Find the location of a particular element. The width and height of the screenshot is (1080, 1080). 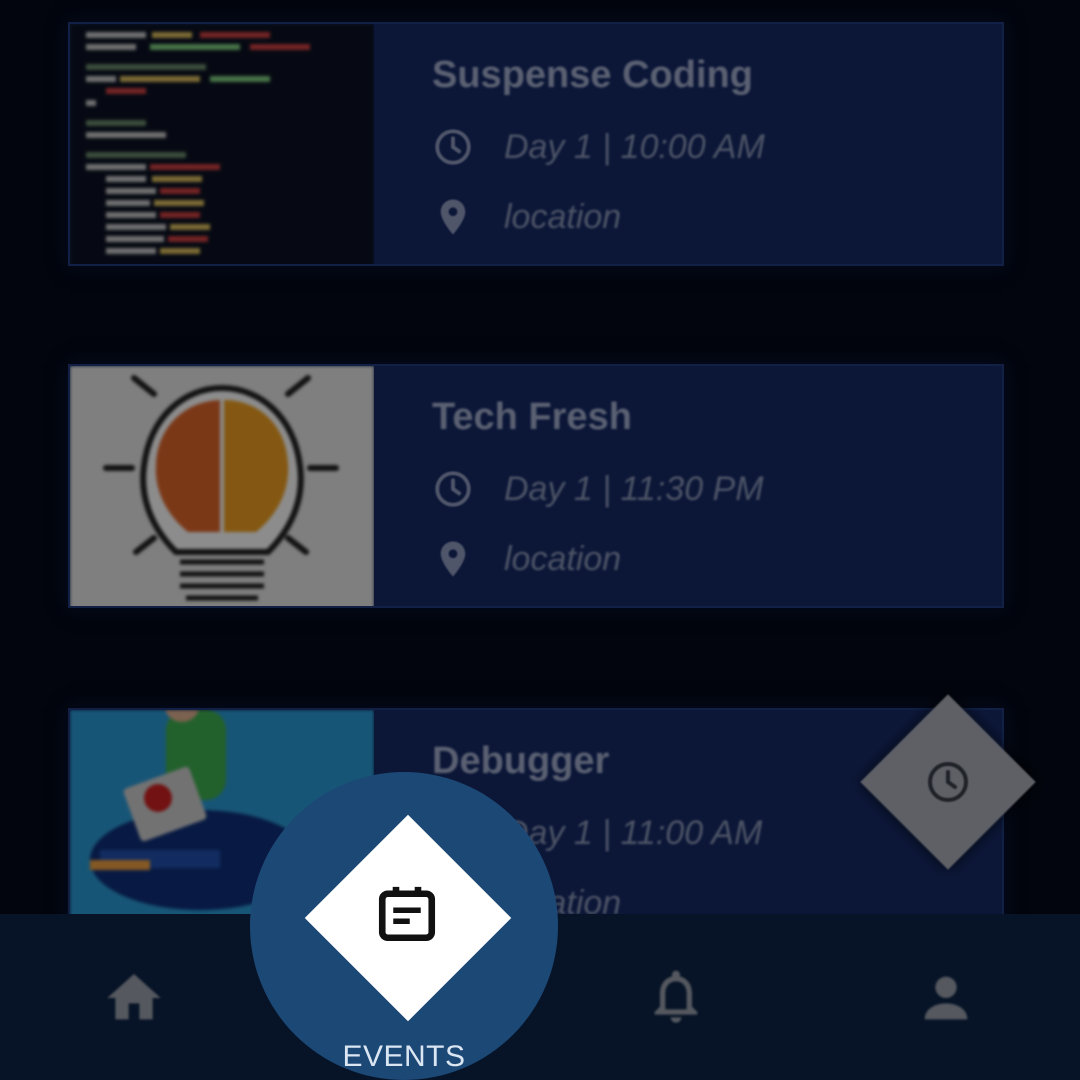

event-time-row: Day 1 | 10:00 AM is located at coordinates (598, 147).